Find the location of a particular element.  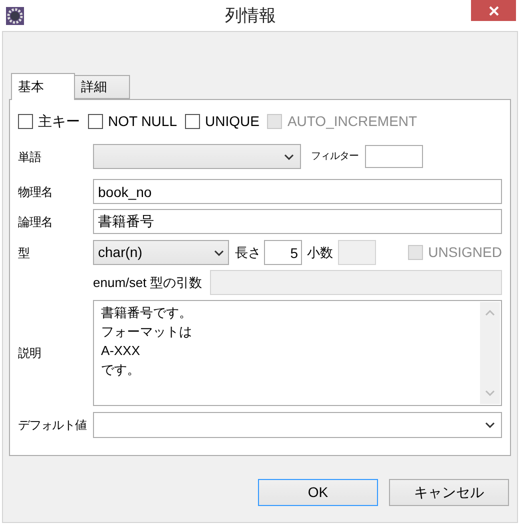

field-label: 型 is located at coordinates (24, 253).